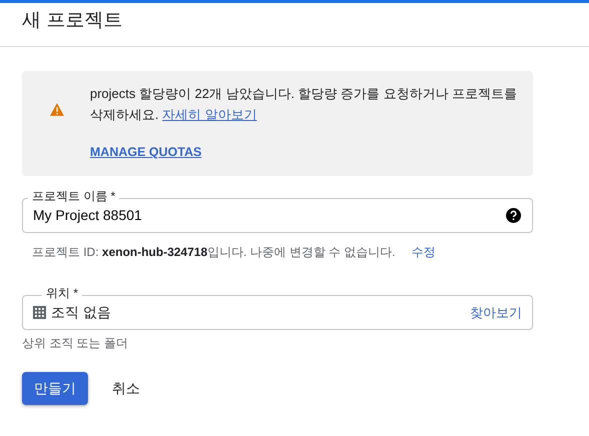 The width and height of the screenshot is (589, 436). Describe the element at coordinates (304, 104) in the screenshot. I see `alert-message: projects 할당량이 22개 남았습니다. 할당량 증가를 요청하거나 프로젝트를 삭제하세요. 자세히 알아보기` at that location.